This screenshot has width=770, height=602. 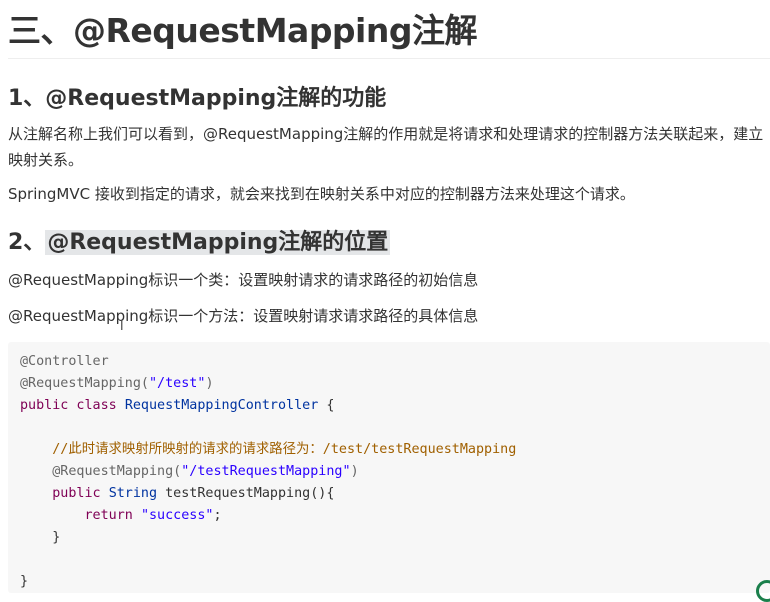 What do you see at coordinates (72, 405) in the screenshot?
I see `code-keyword: public class` at bounding box center [72, 405].